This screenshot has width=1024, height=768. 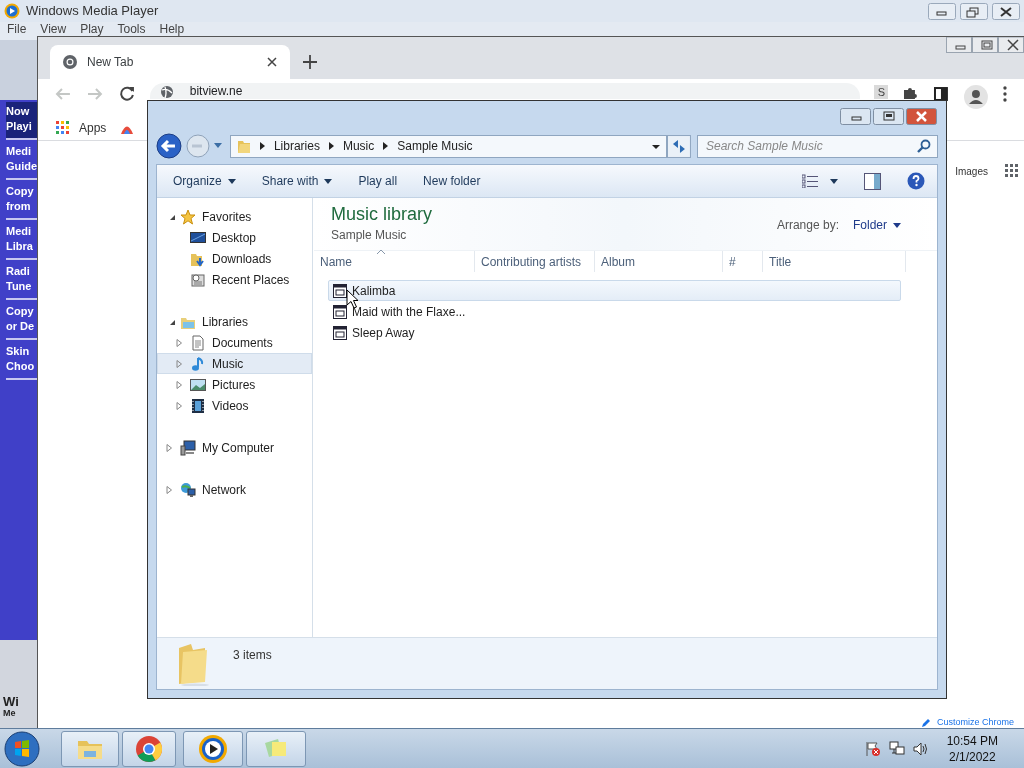 I want to click on item-count: 3 items, so click(x=252, y=655).